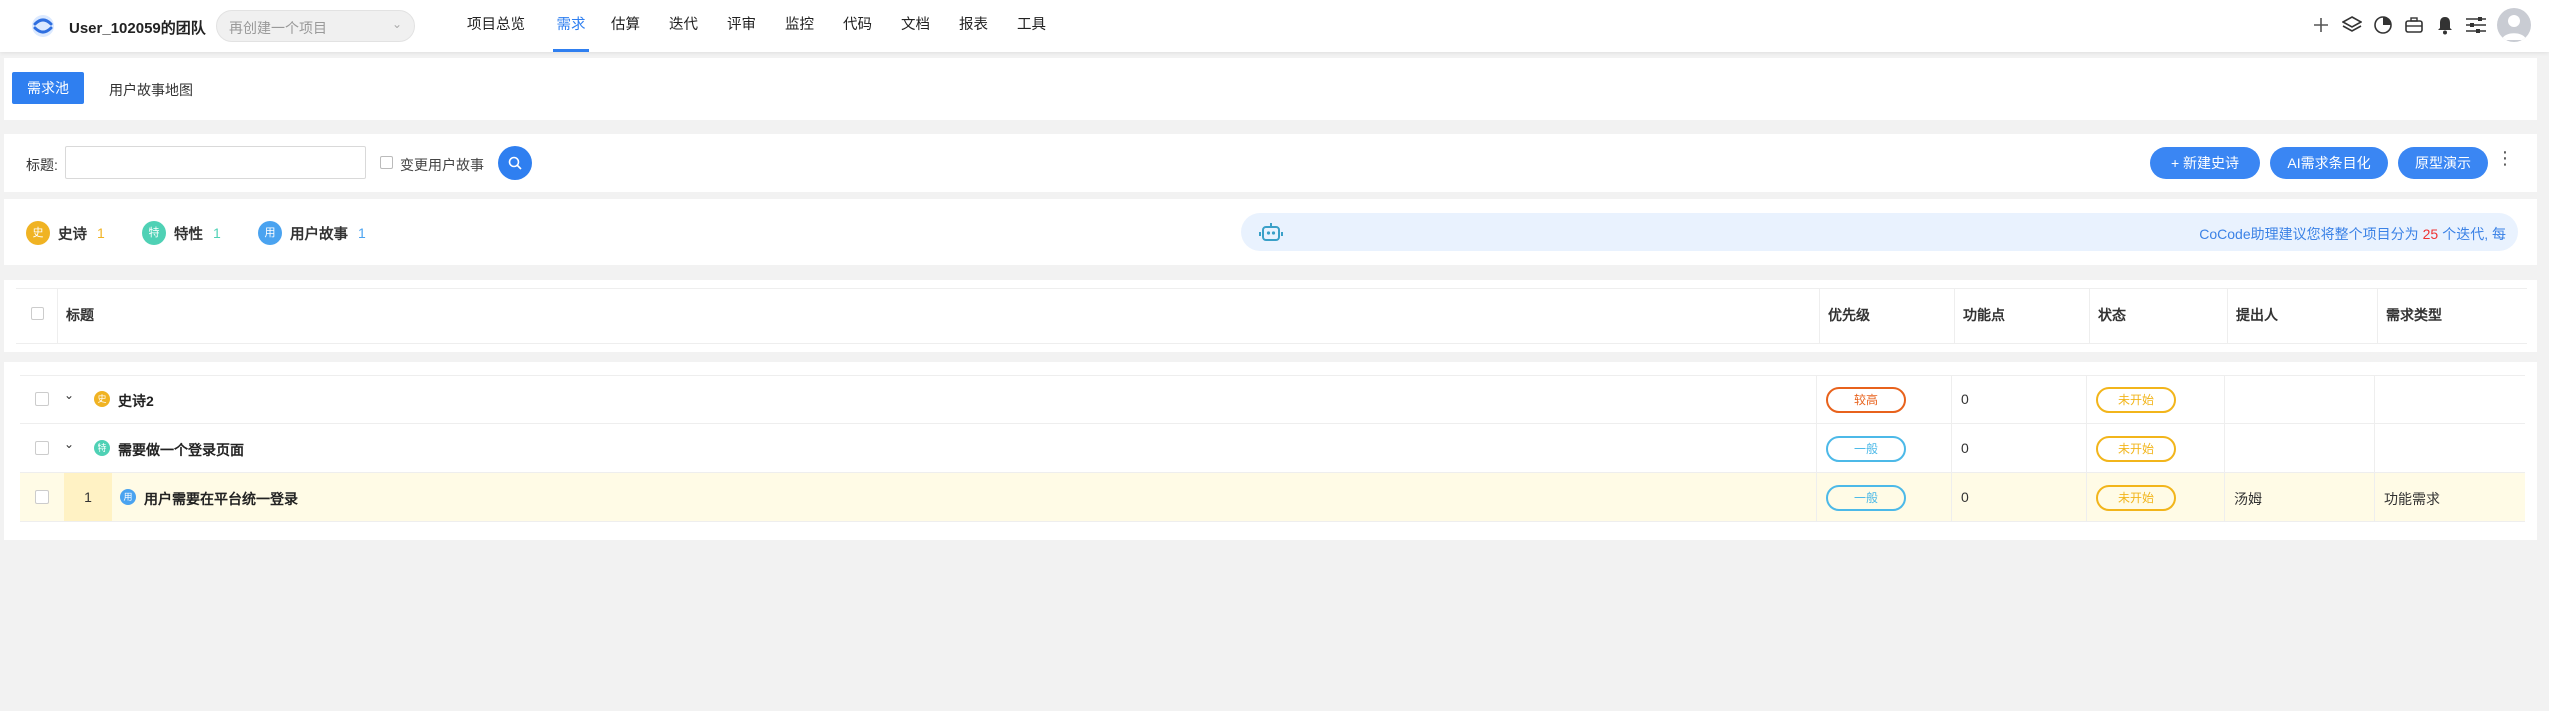 This screenshot has width=2549, height=711. I want to click on project-select: 再创建一个项目 ⌄, so click(315, 26).